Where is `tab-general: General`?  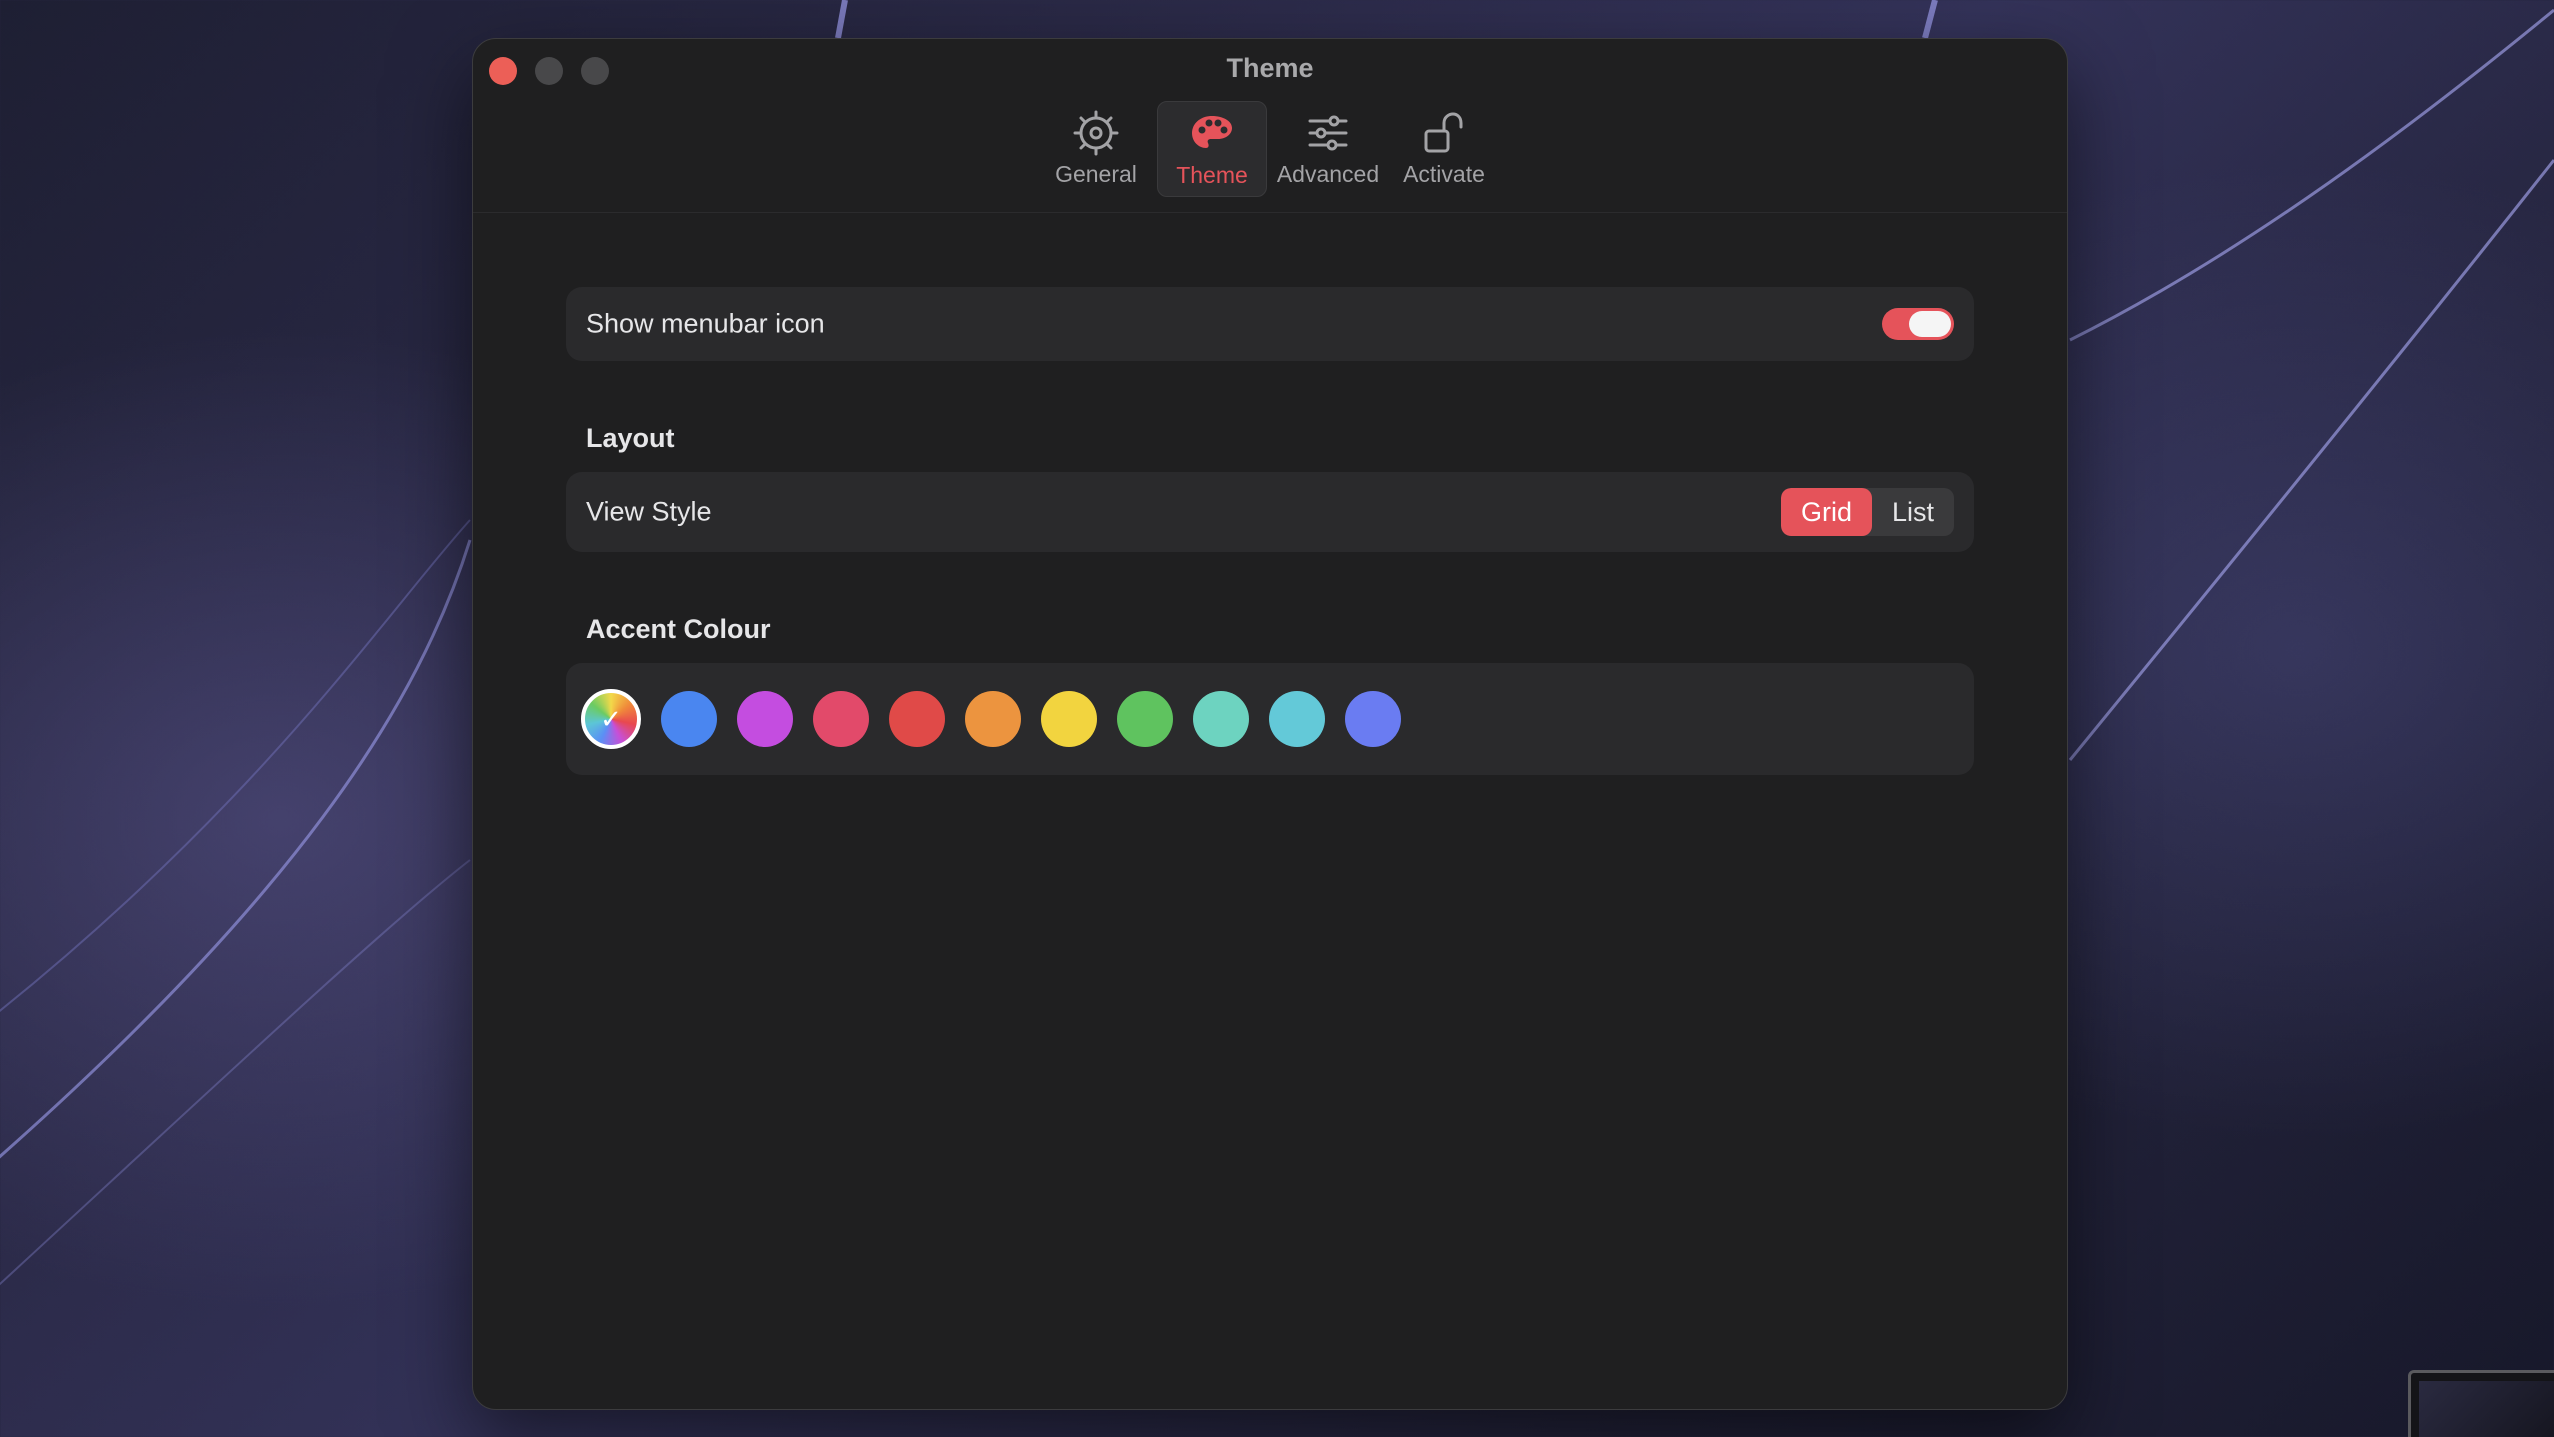 tab-general: General is located at coordinates (1096, 149).